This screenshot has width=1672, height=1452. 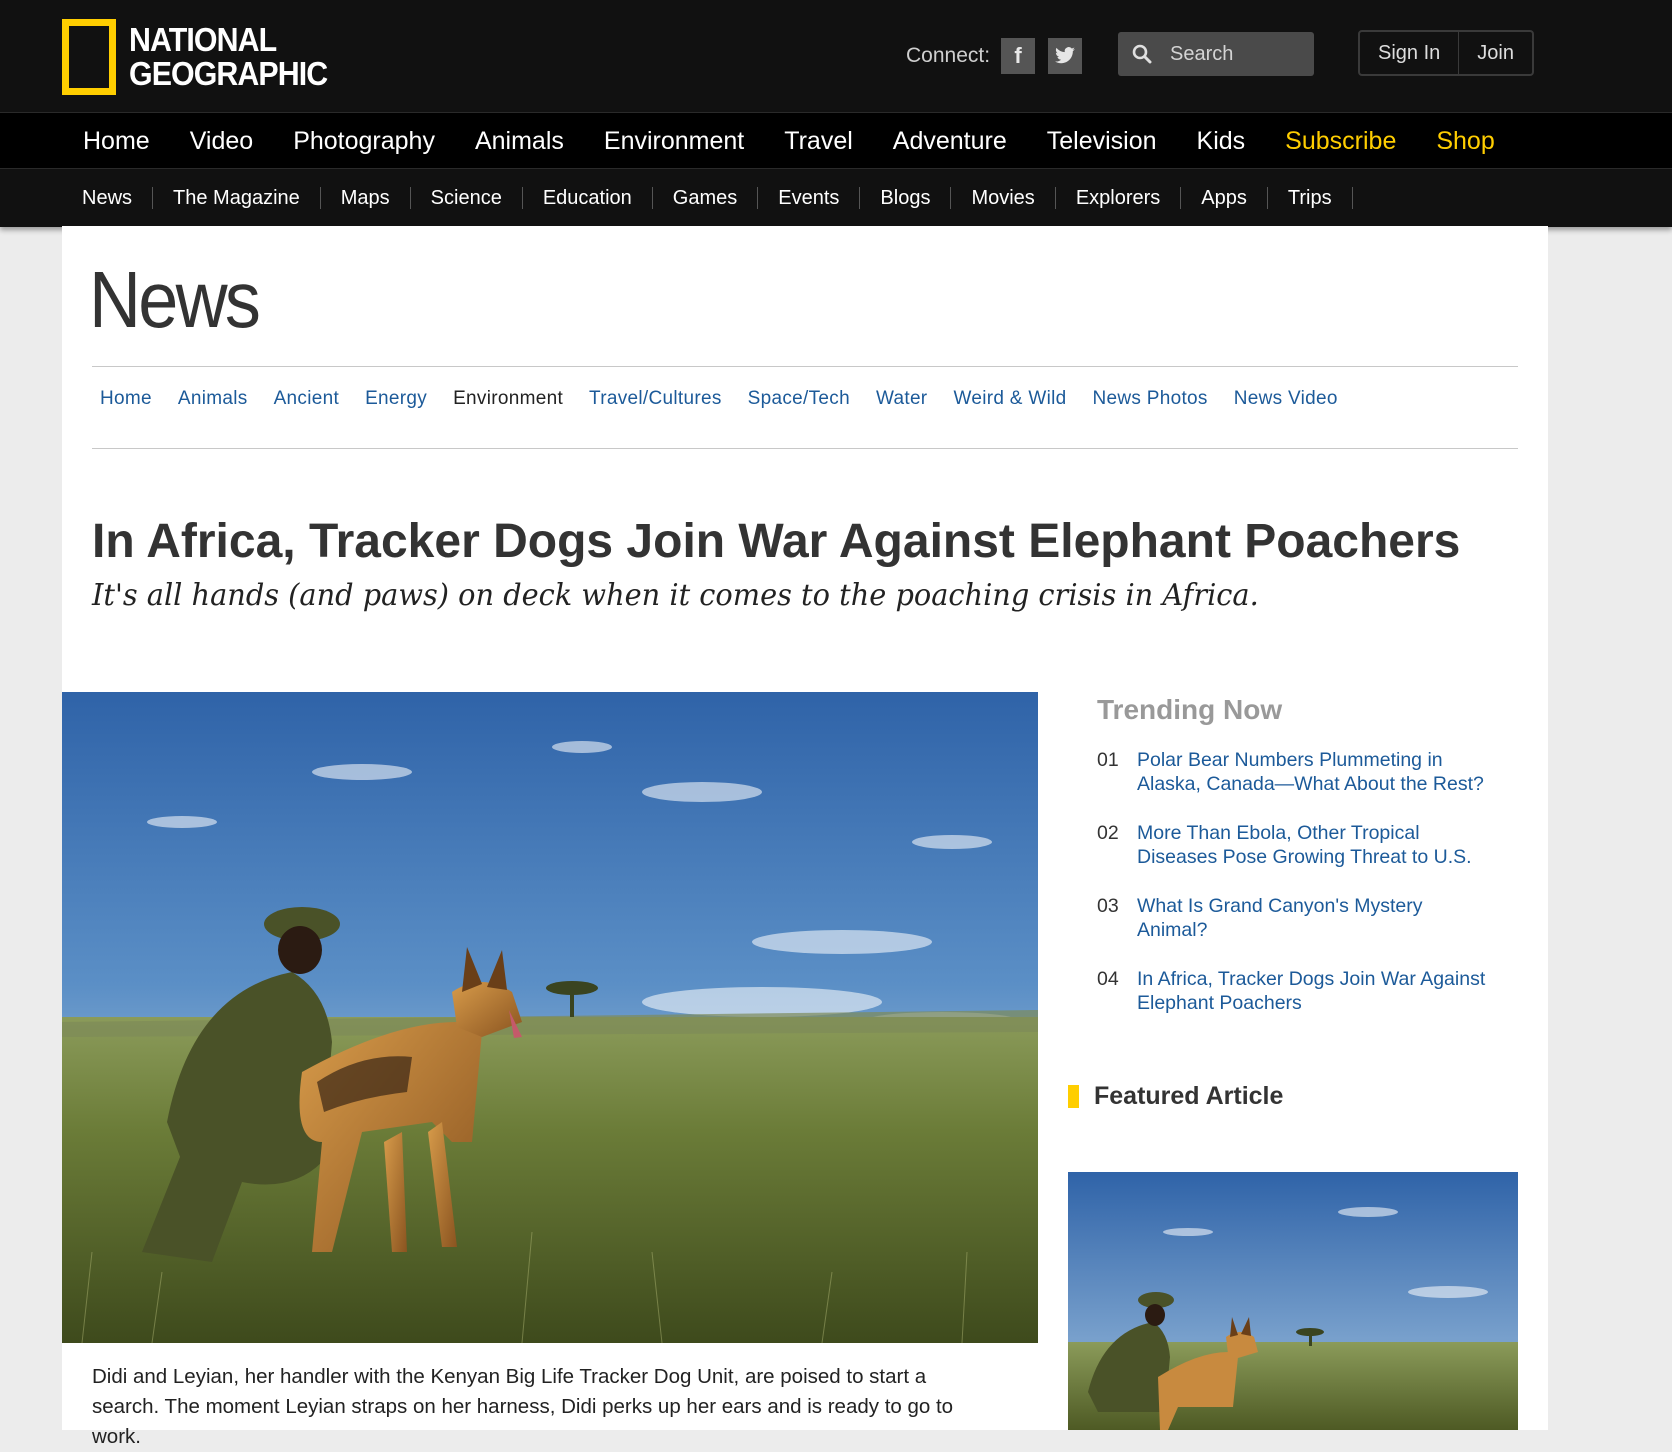 I want to click on main-nav-animals: Animals, so click(x=519, y=141).